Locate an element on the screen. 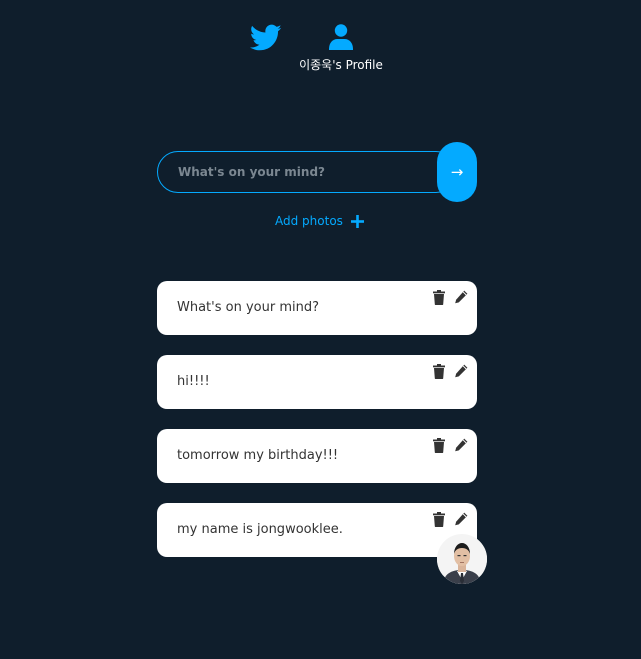 The width and height of the screenshot is (641, 659). tweet-text: hi!!!! is located at coordinates (193, 381).